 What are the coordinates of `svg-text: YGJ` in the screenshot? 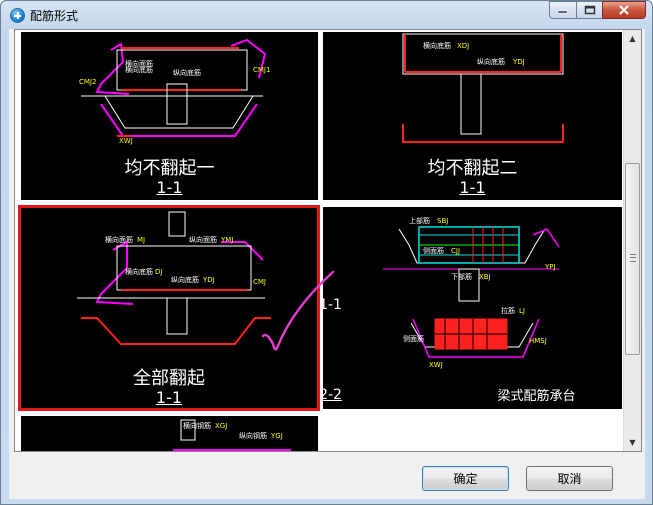 It's located at (276, 436).